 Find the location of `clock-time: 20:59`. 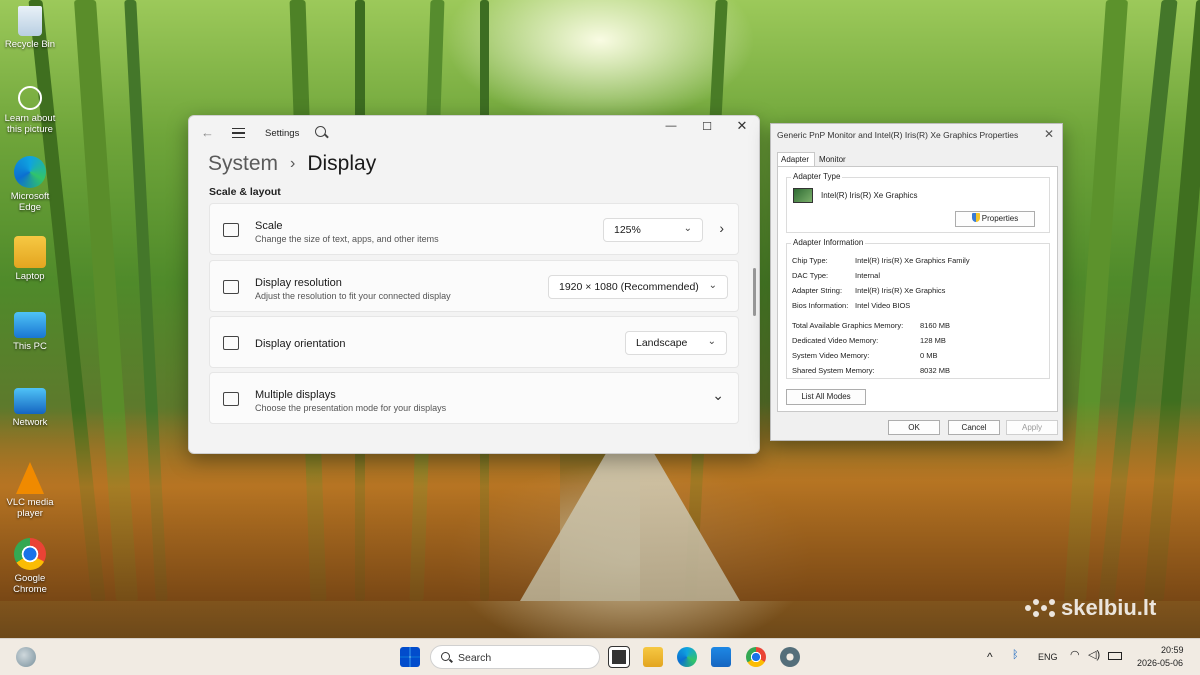

clock-time: 20:59 is located at coordinates (1172, 650).